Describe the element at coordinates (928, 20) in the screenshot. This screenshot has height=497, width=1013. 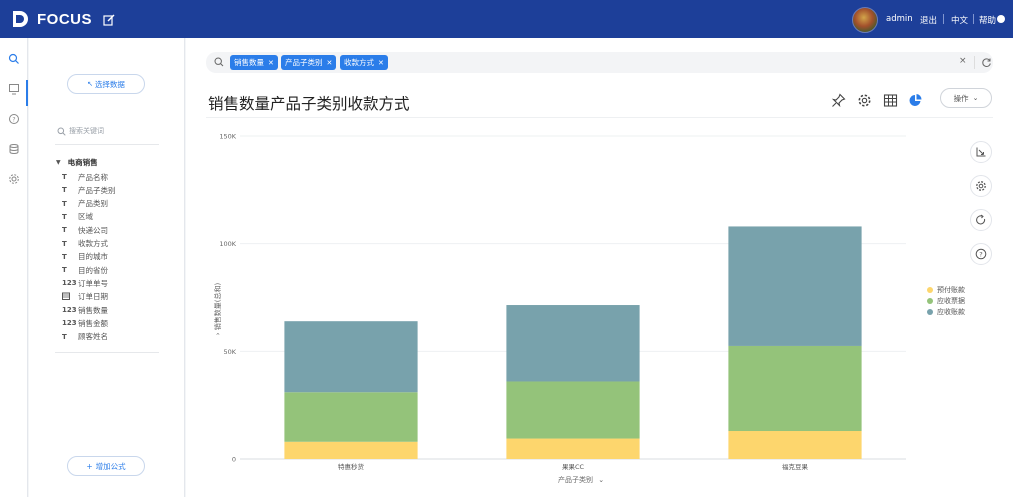
I see `logout-link: 退出` at that location.